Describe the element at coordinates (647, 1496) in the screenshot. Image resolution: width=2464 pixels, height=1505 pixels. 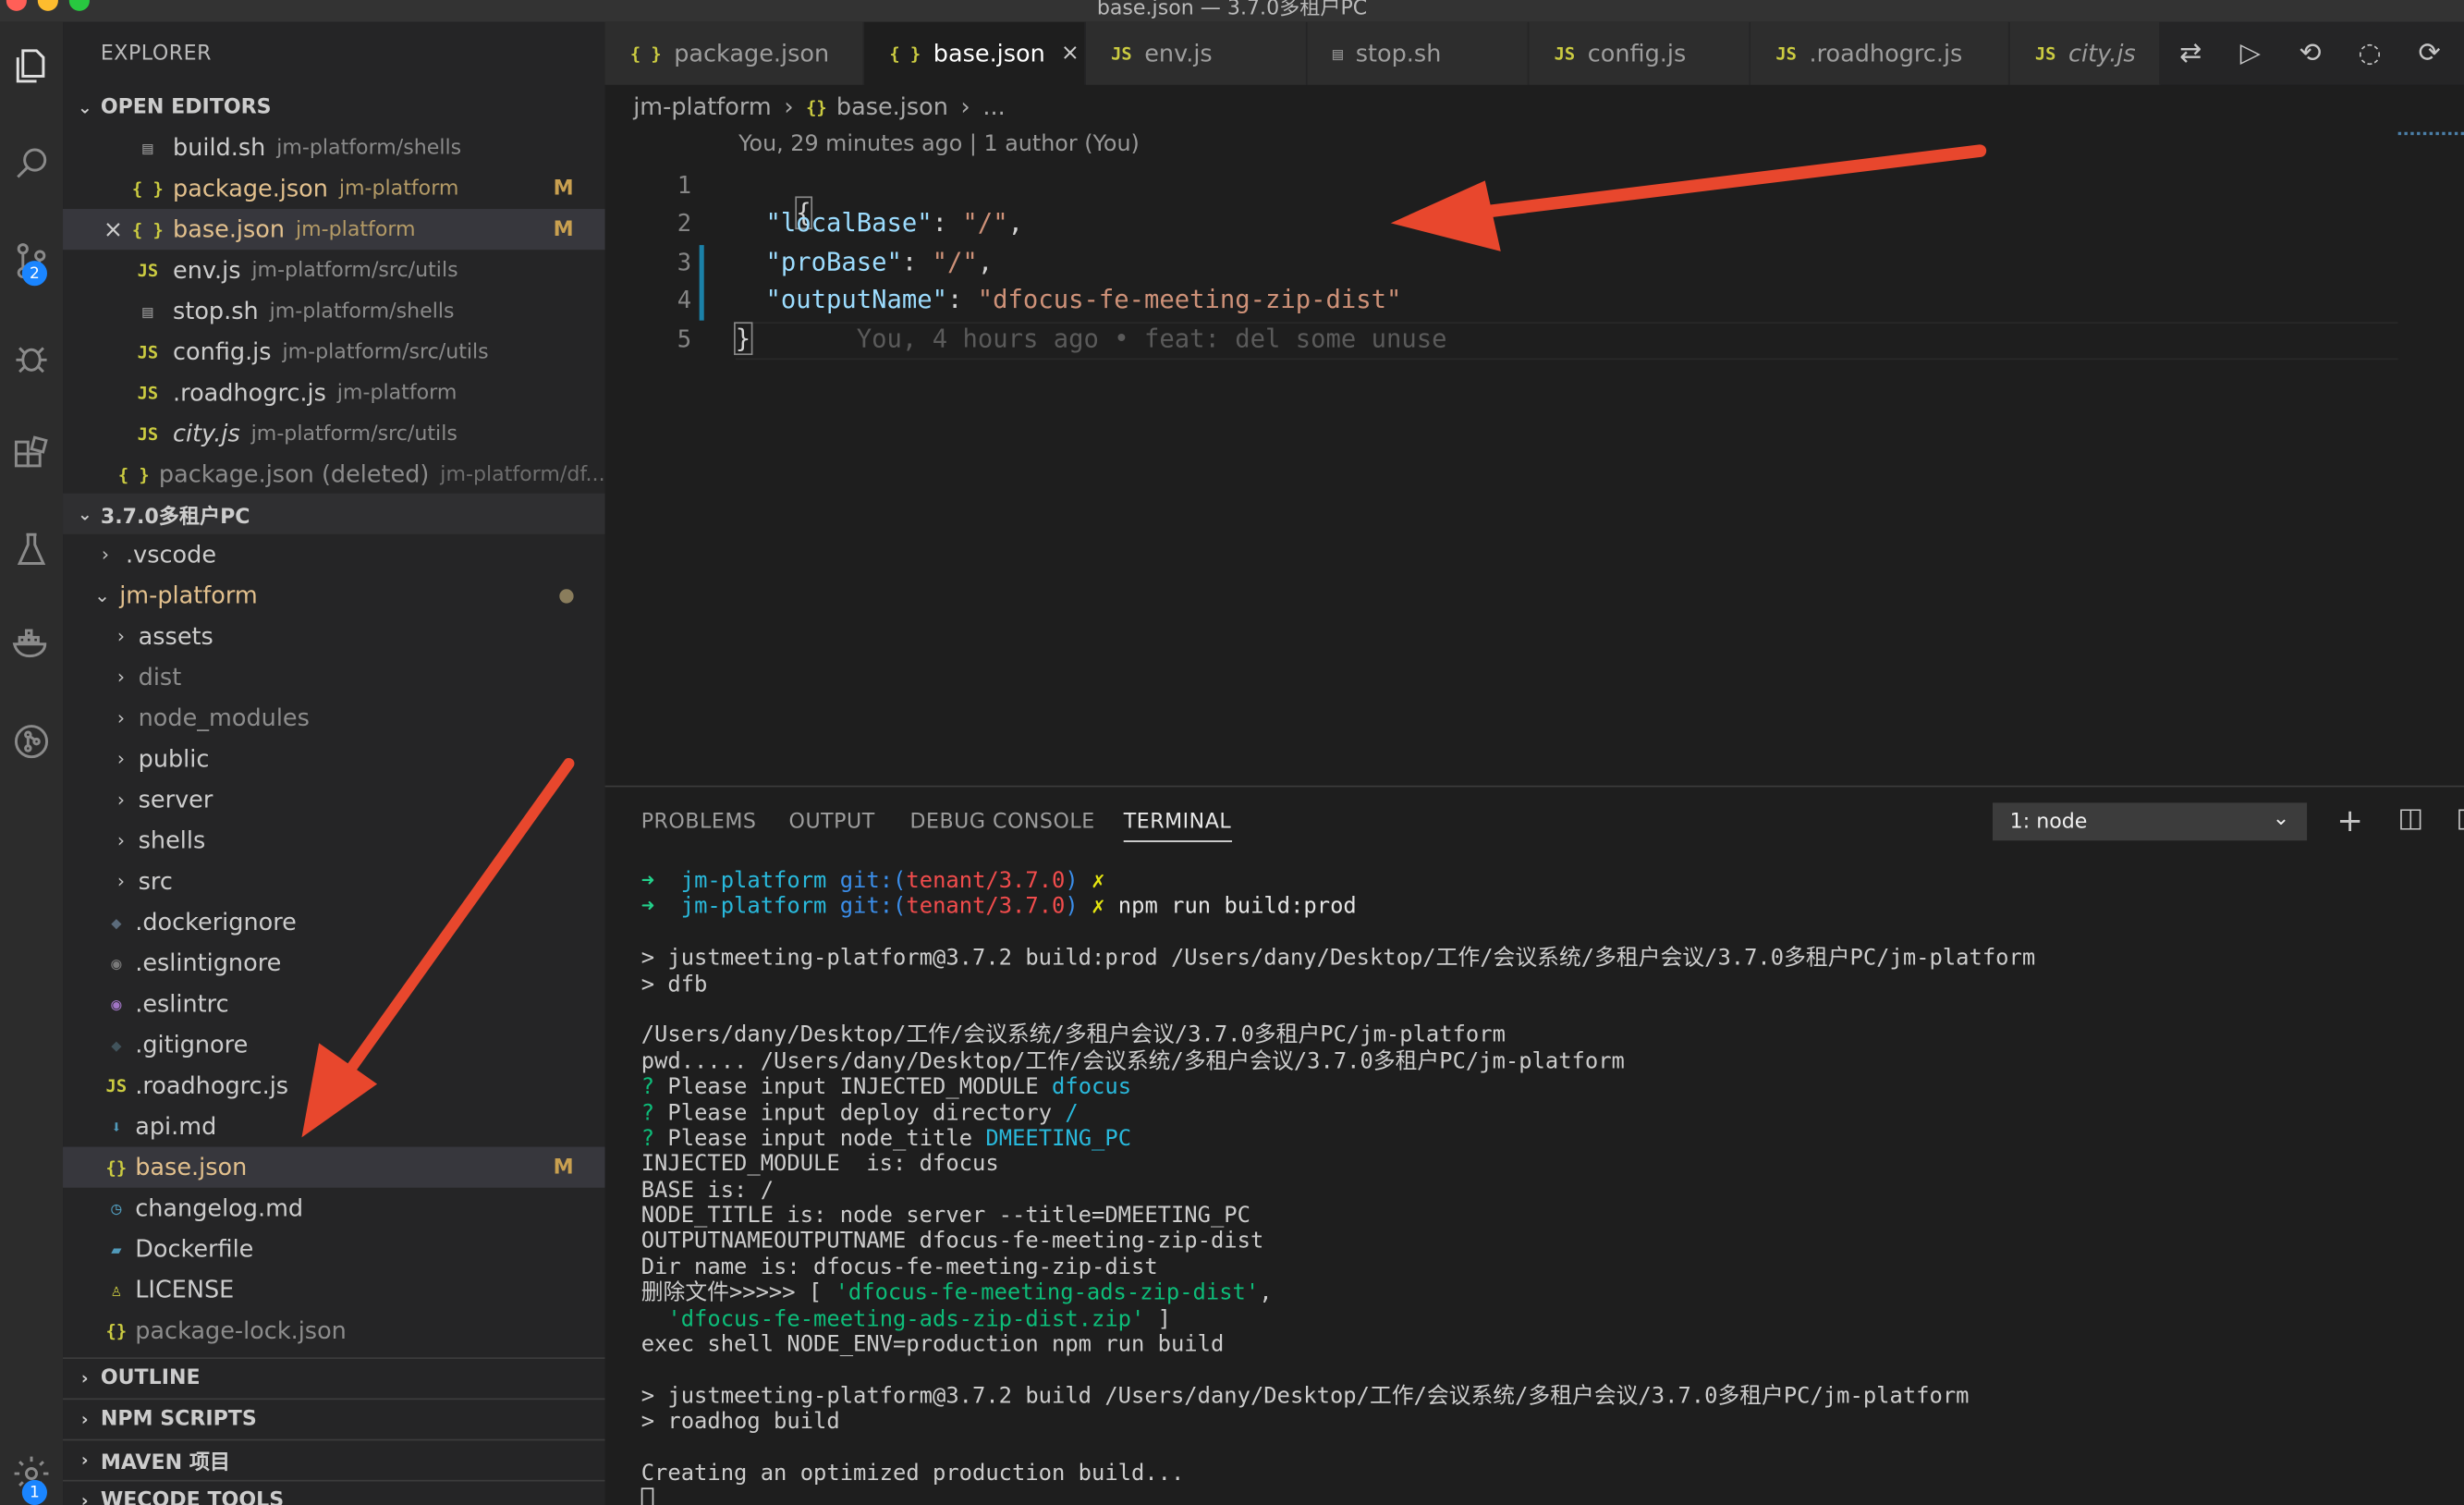
I see `terminal-cursor` at that location.